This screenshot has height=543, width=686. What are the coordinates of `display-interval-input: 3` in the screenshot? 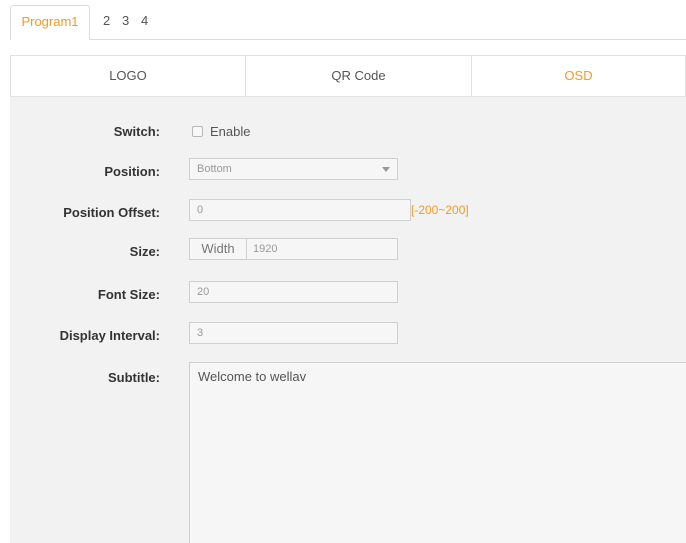 It's located at (293, 333).